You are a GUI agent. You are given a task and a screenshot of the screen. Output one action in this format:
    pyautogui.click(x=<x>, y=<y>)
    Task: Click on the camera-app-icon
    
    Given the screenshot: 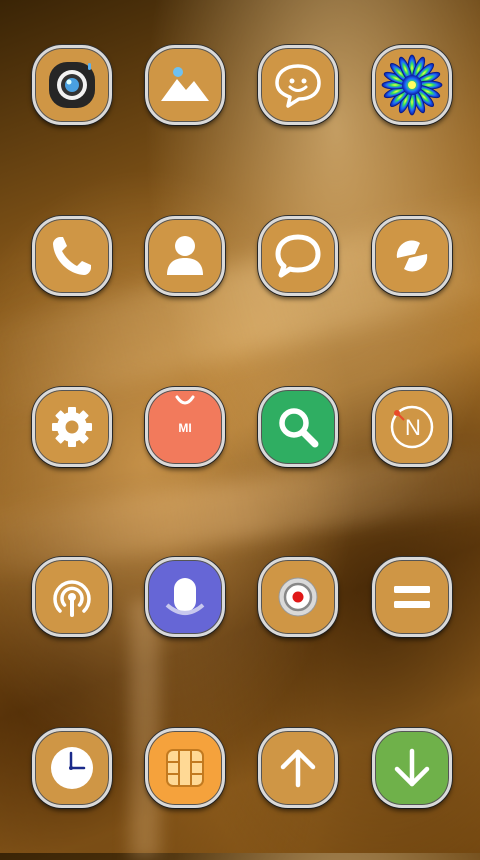 What is the action you would take?
    pyautogui.click(x=72, y=85)
    